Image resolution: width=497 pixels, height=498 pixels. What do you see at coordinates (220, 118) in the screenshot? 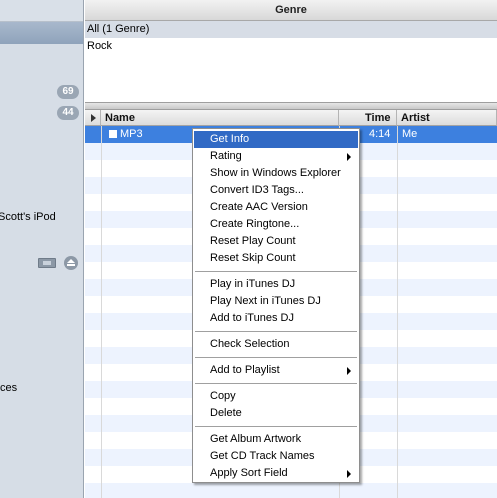
I see `column-header-name: Name` at bounding box center [220, 118].